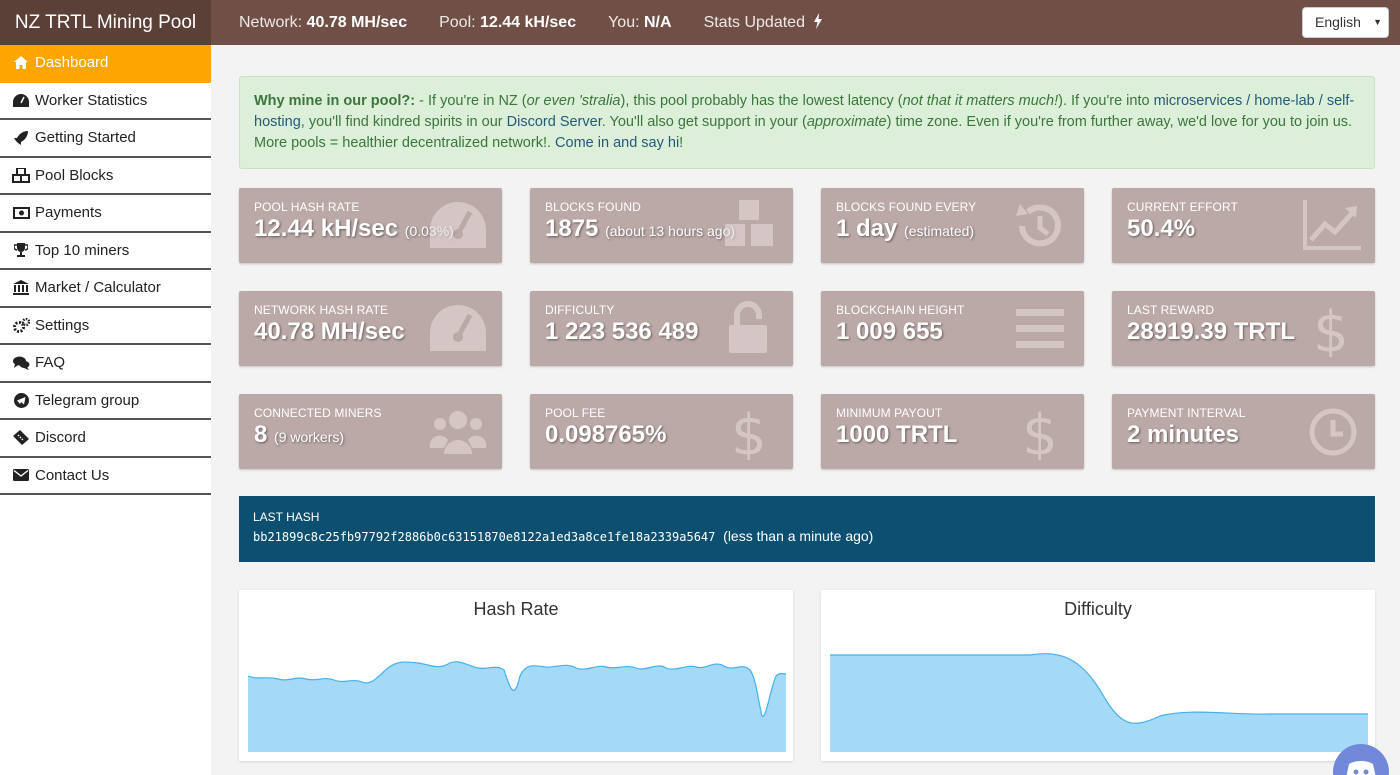  Describe the element at coordinates (91, 100) in the screenshot. I see `sidebar-item-label: Worker Statistics` at that location.